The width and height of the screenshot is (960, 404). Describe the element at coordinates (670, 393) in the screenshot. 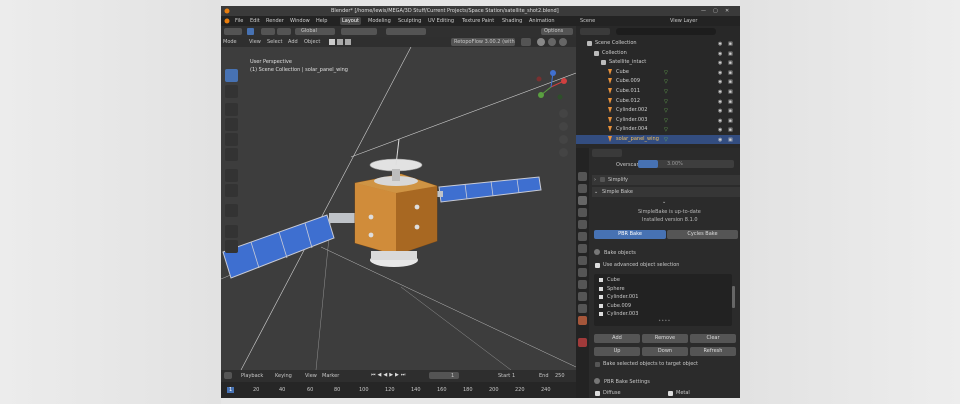

I see `metal-checkbox` at that location.